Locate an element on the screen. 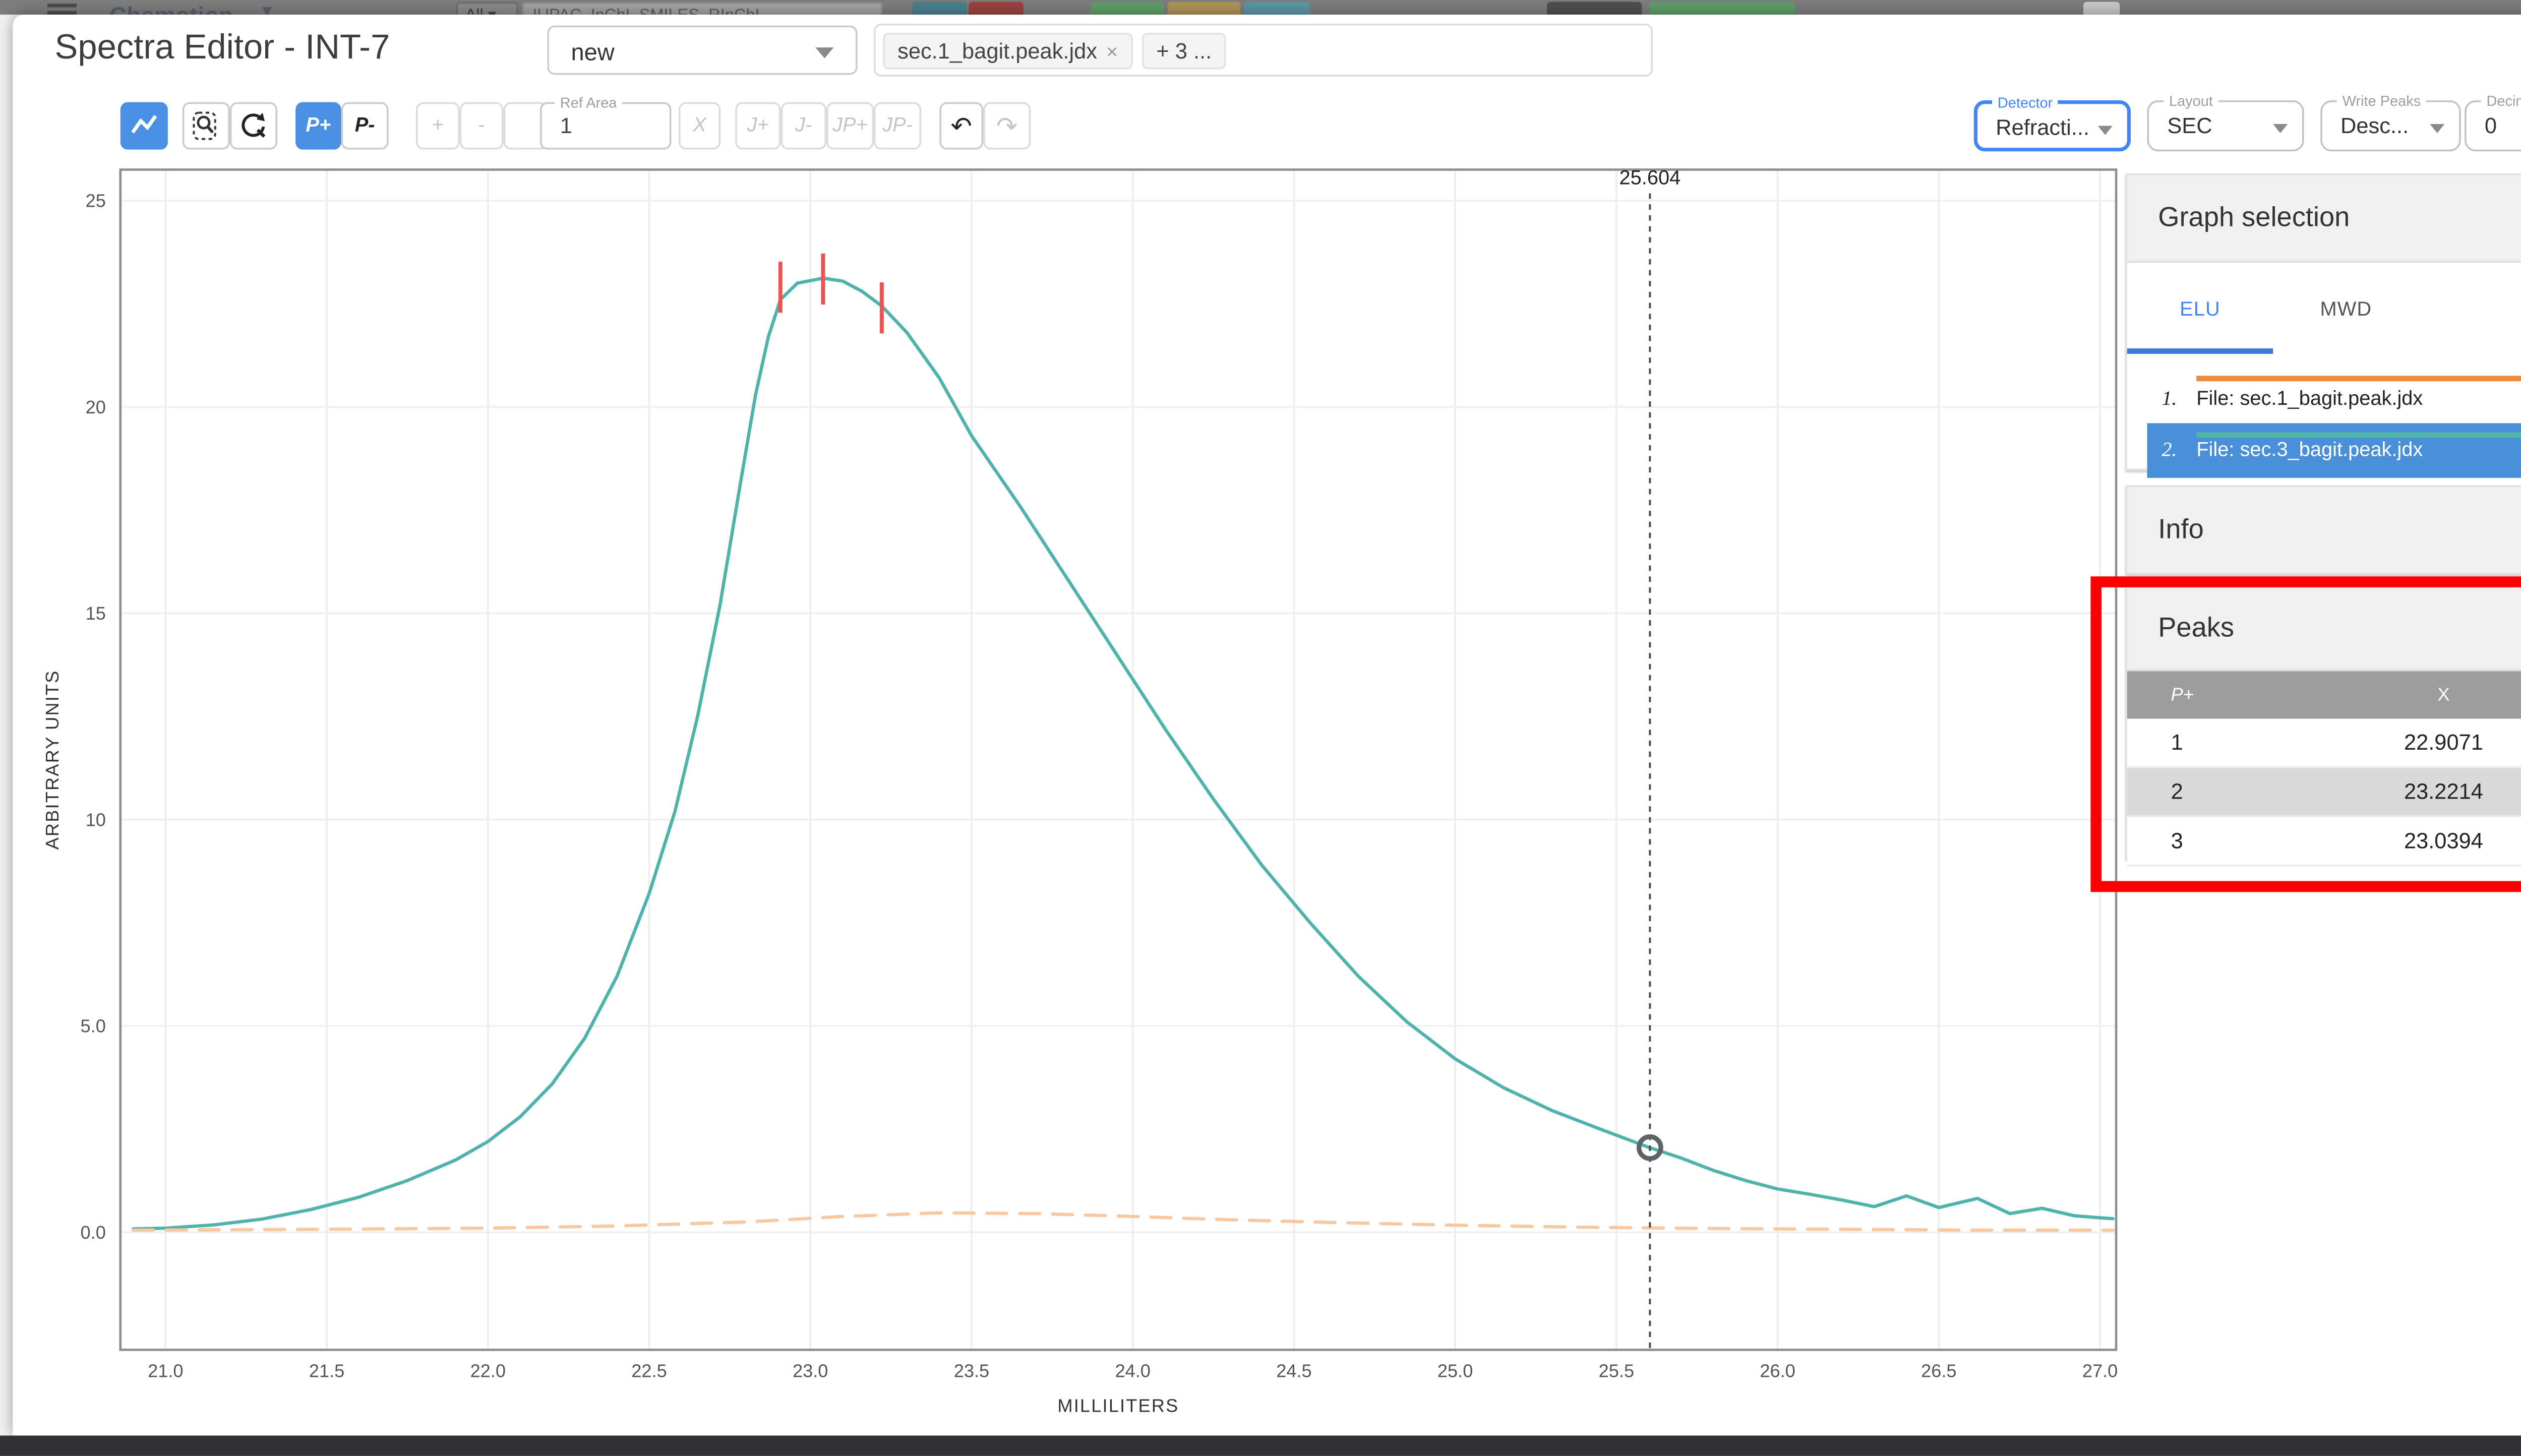 The width and height of the screenshot is (2521, 1456). file-index: 1. is located at coordinates (2169, 399).